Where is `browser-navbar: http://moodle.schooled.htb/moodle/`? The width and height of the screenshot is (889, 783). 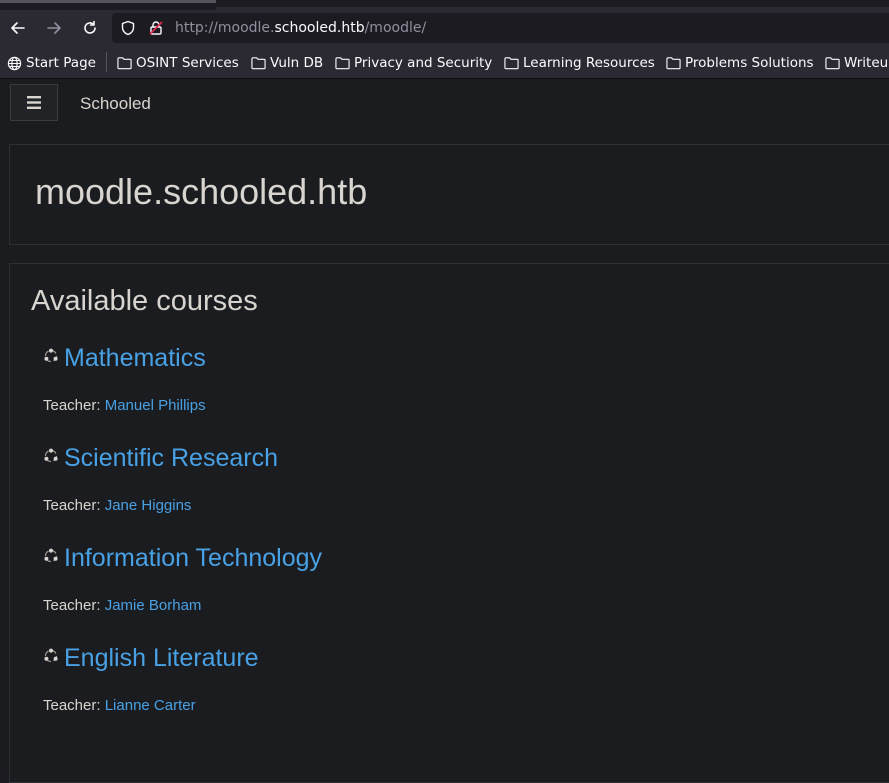 browser-navbar: http://moodle.schooled.htb/moodle/ is located at coordinates (444, 28).